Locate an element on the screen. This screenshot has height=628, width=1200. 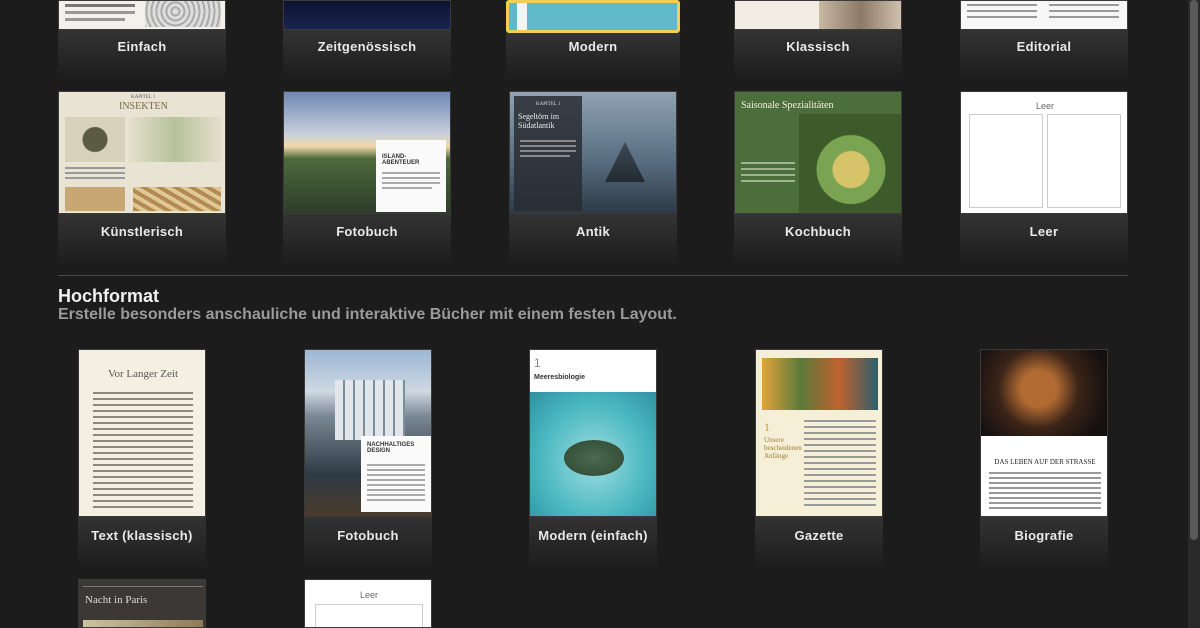
template-kochbuch: Saisonale Spezialitäten Kochbuch is located at coordinates (818, 178).